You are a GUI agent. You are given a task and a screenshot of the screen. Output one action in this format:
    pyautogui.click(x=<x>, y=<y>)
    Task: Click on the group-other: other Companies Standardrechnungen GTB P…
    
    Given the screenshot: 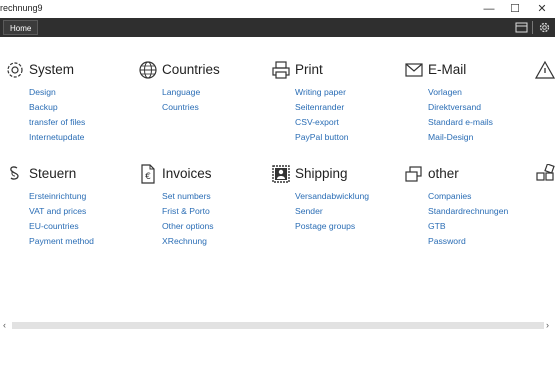 What is the action you would take?
    pyautogui.click(x=466, y=205)
    